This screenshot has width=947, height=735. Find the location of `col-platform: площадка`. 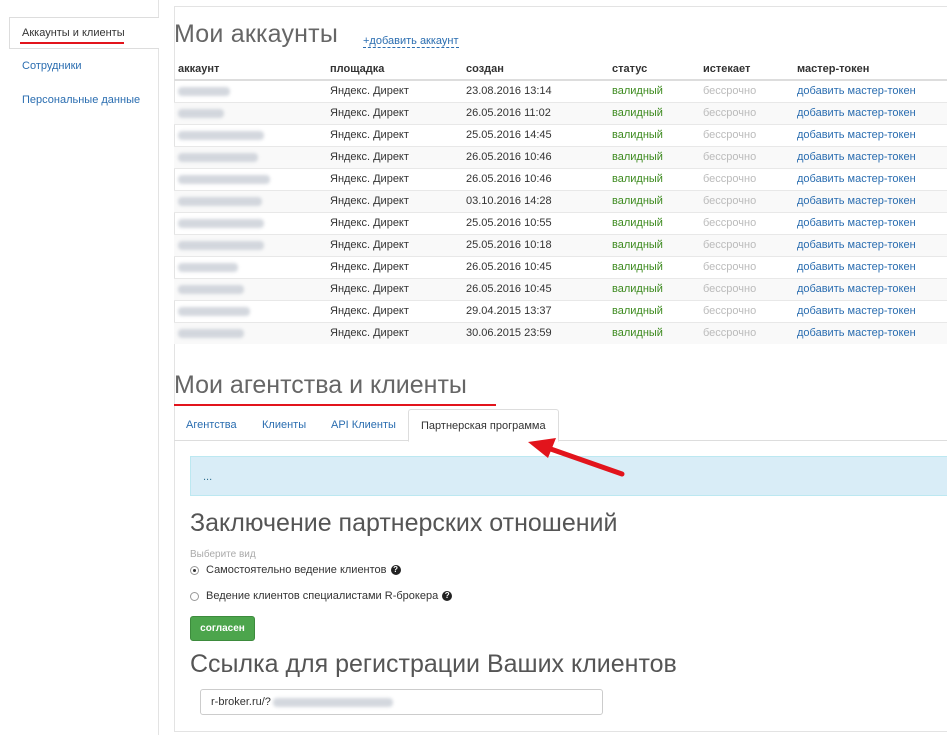

col-platform: площадка is located at coordinates (394, 69).